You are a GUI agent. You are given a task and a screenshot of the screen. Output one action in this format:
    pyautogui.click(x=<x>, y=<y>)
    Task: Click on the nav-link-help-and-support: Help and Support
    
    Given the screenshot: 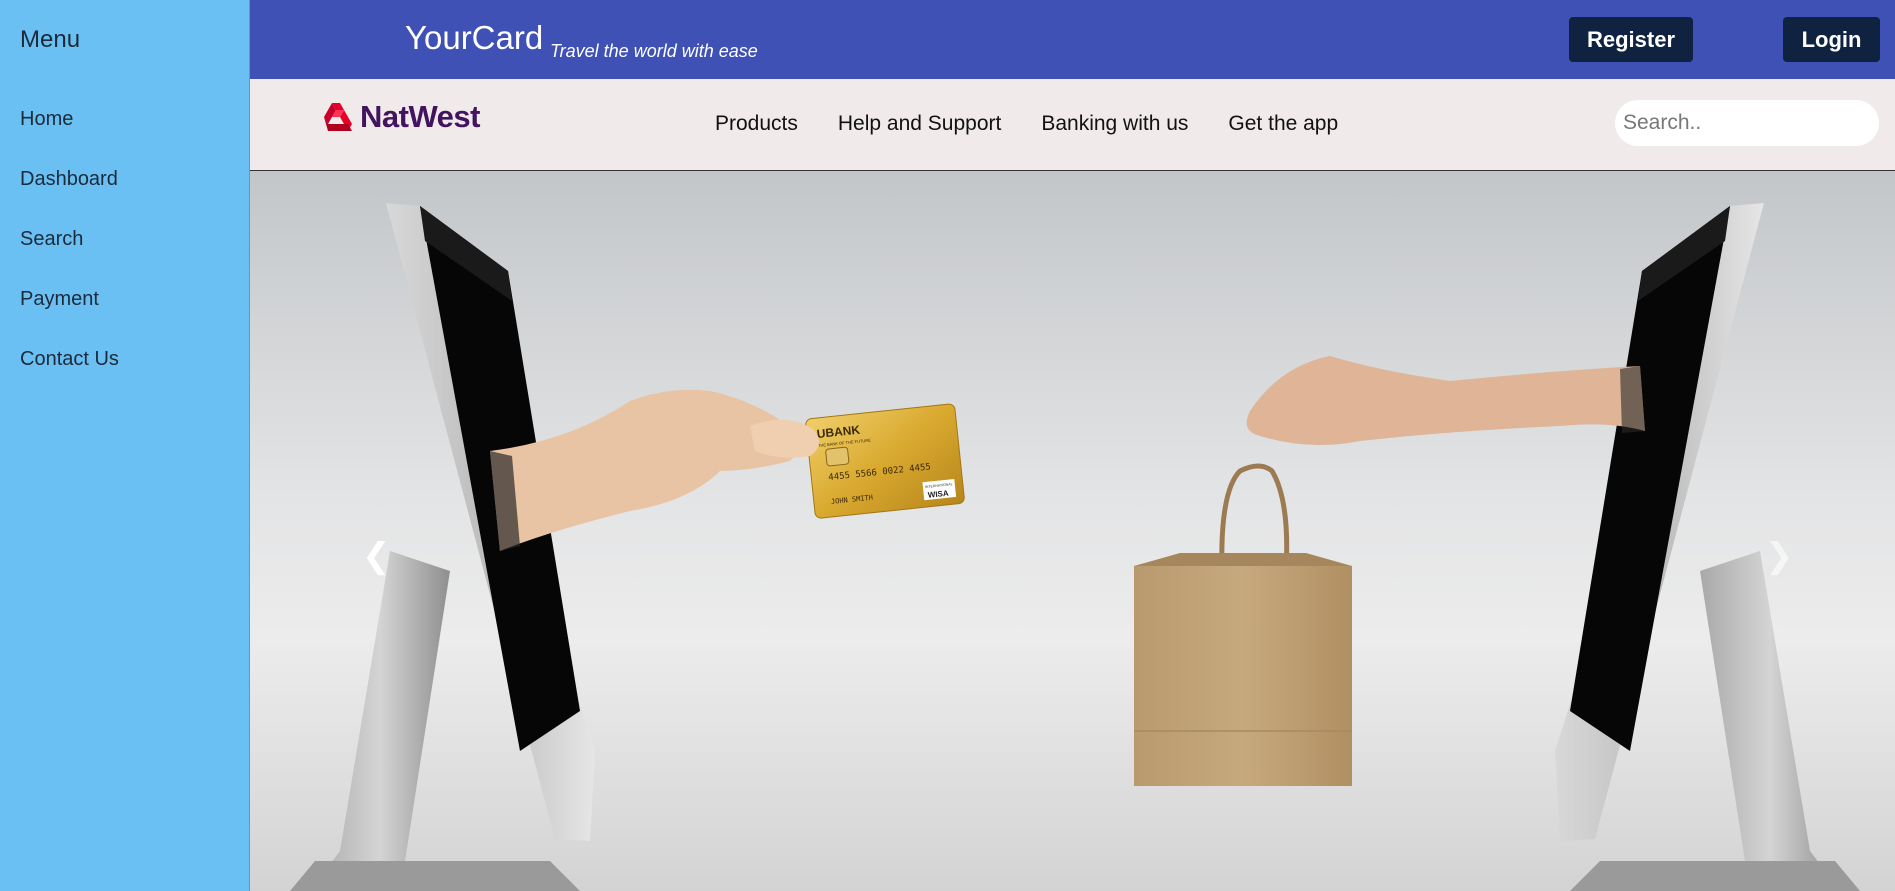 What is the action you would take?
    pyautogui.click(x=919, y=124)
    